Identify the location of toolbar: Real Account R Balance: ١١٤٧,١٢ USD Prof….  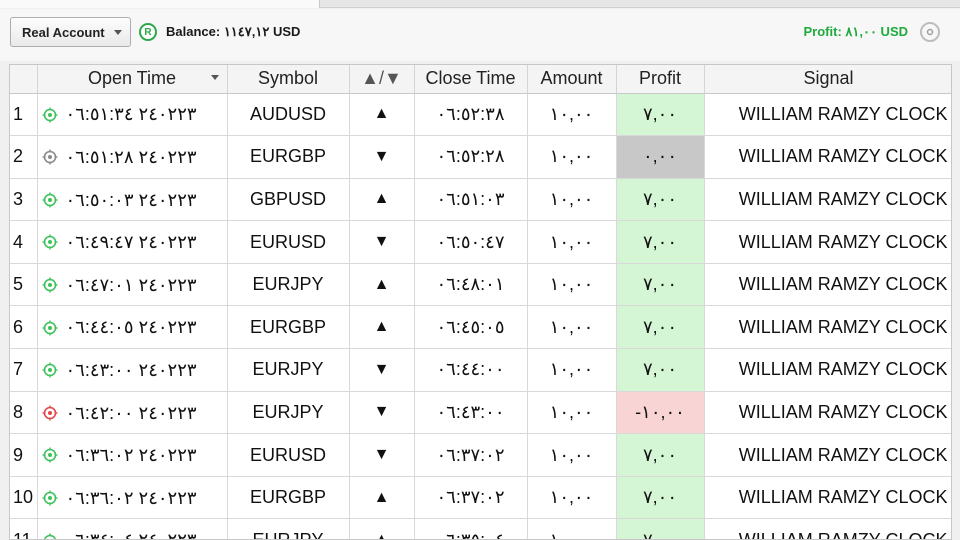
(480, 35).